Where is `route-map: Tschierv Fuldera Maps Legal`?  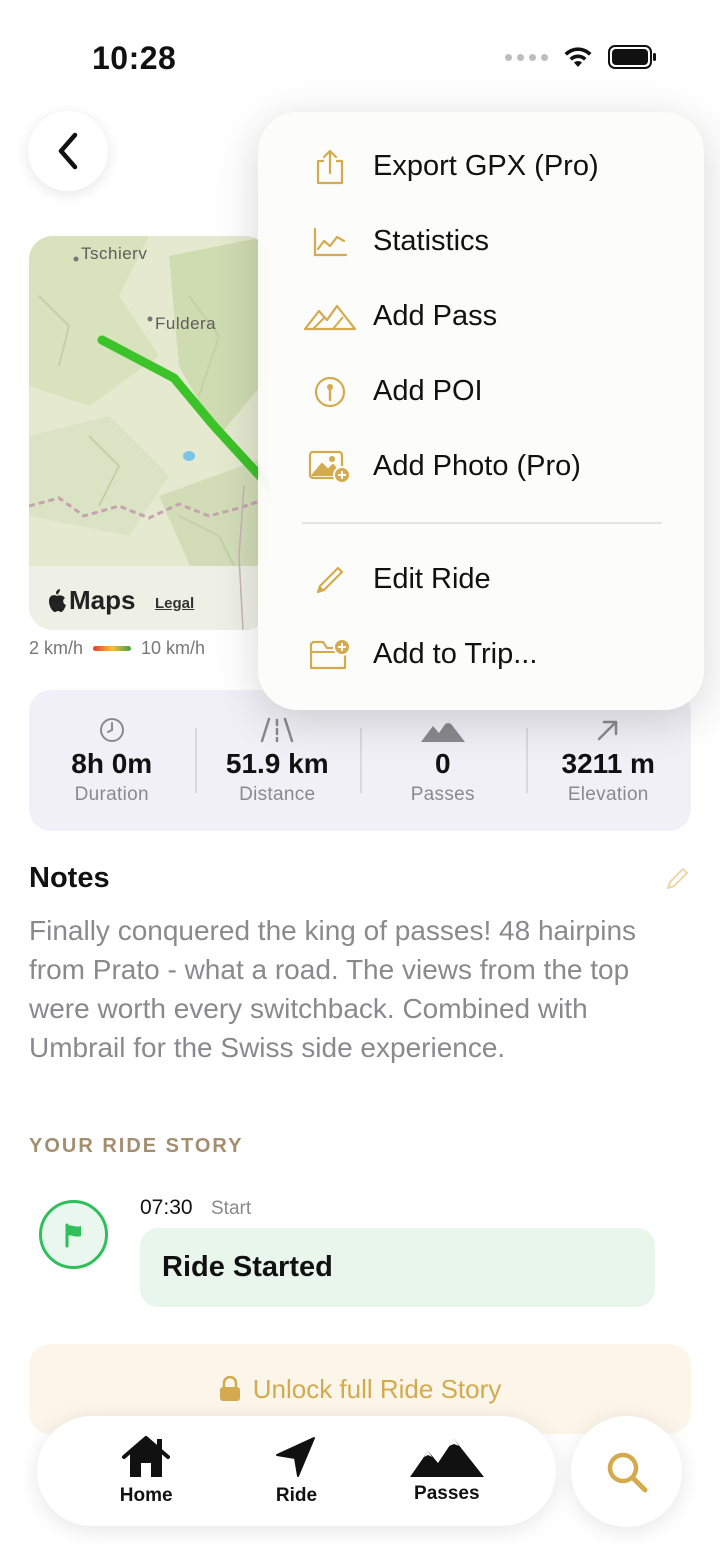
route-map: Tschierv Fuldera Maps Legal is located at coordinates (149, 433).